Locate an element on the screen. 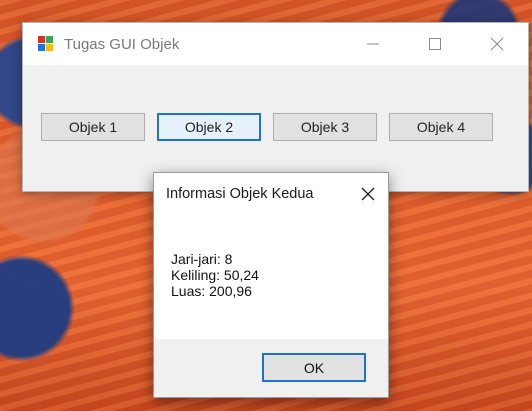 This screenshot has width=532, height=411. objek-1-button: Objek 1 is located at coordinates (93, 127).